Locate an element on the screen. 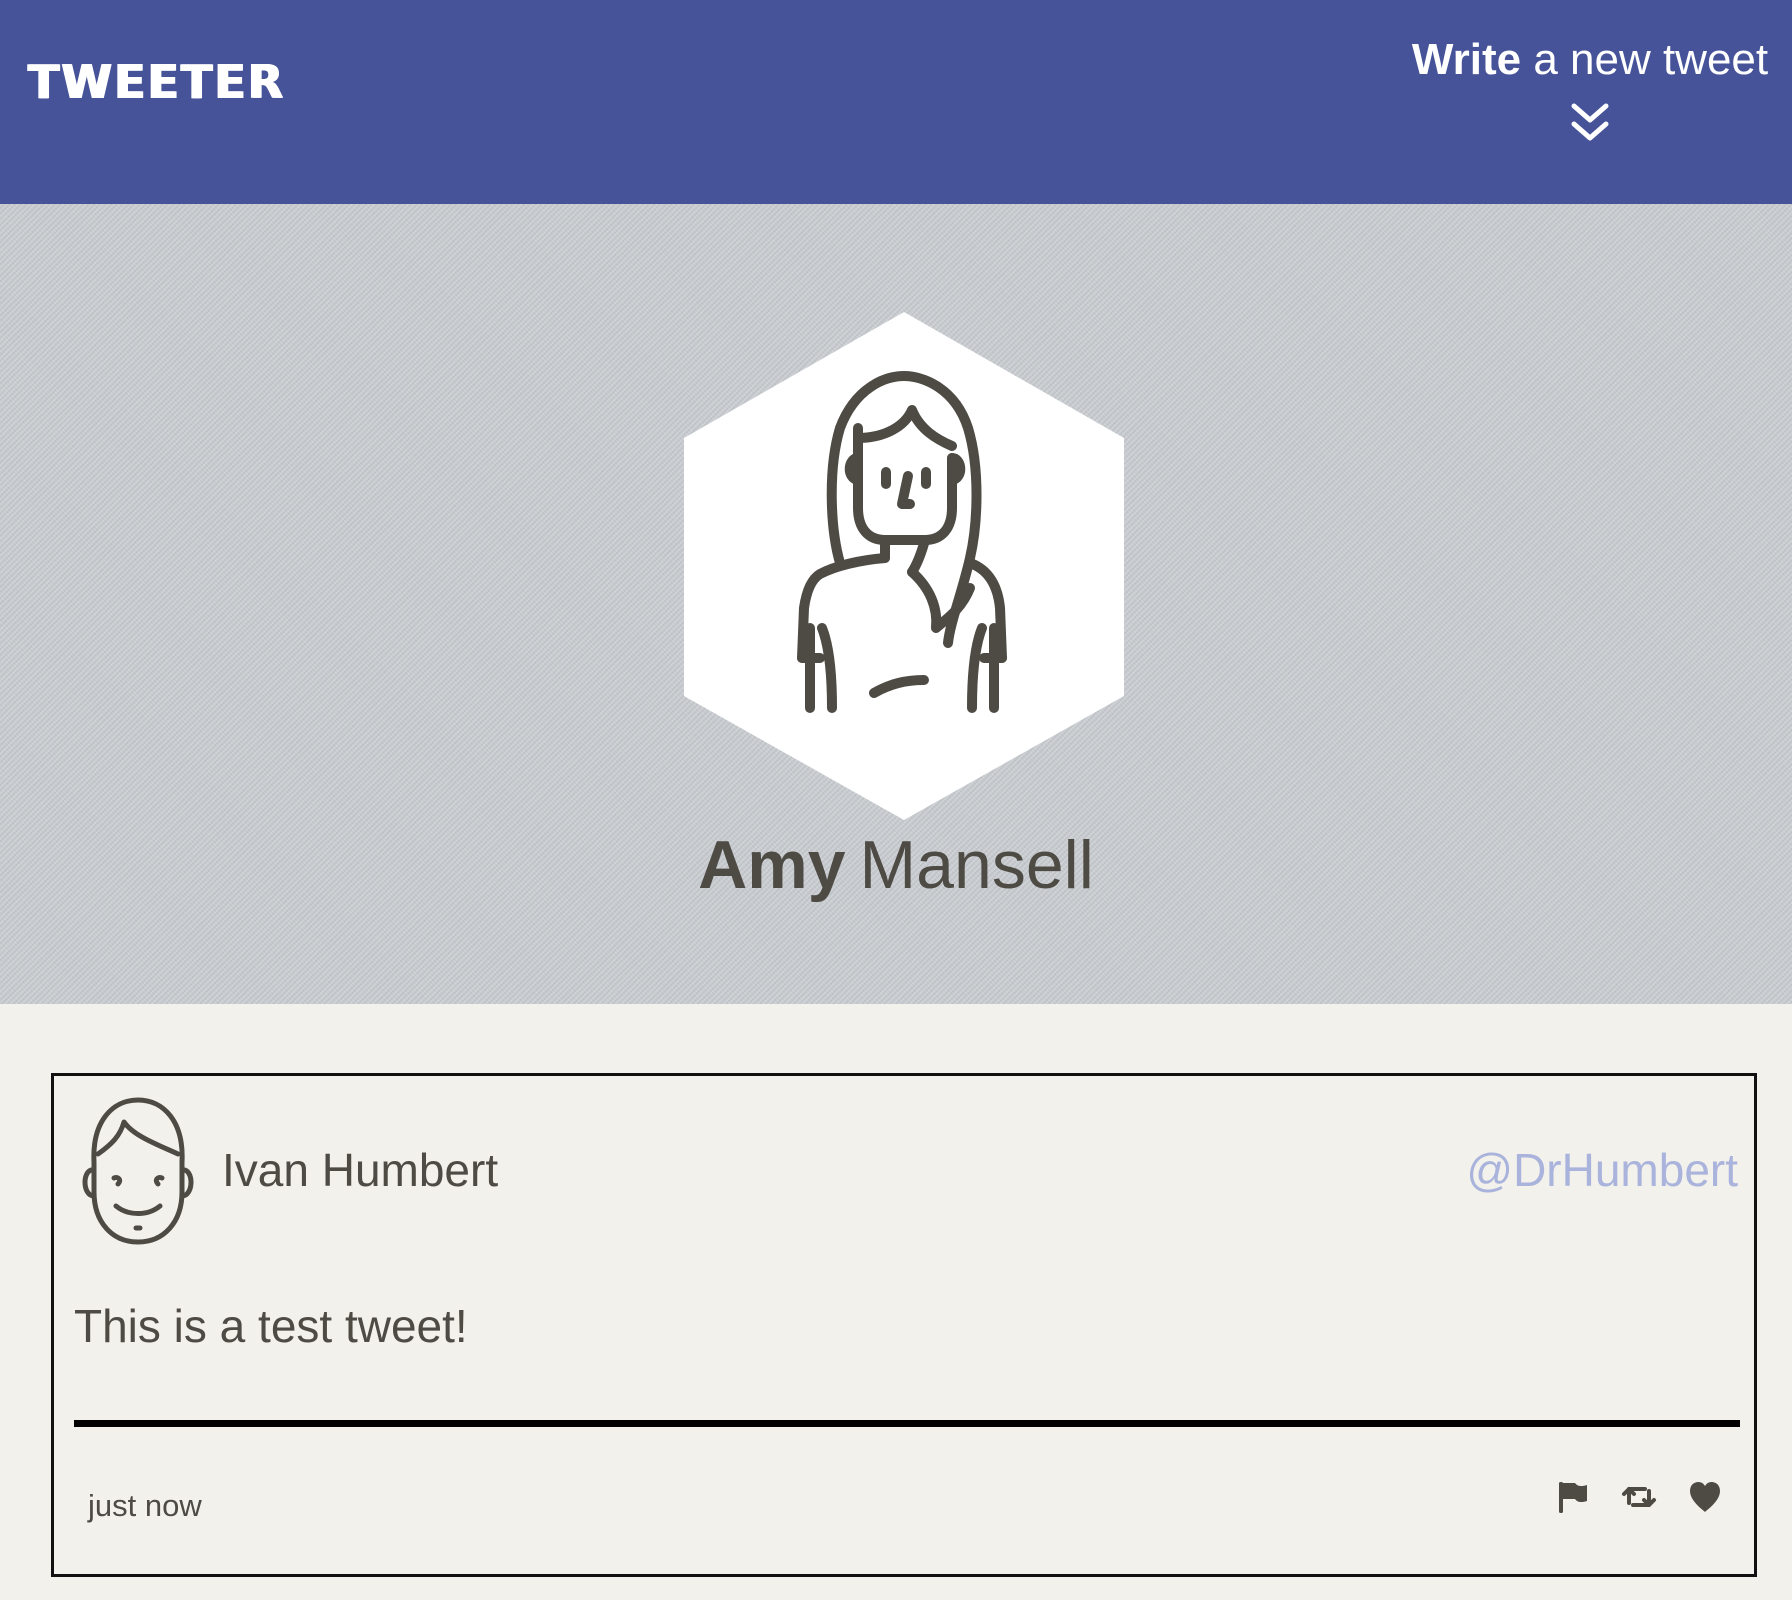 The image size is (1792, 1600). like-button is located at coordinates (1705, 1497).